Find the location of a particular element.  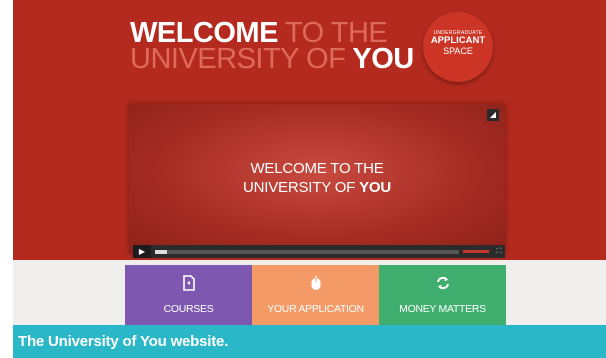

video-controls: ▶ ⛶ is located at coordinates (319, 251).